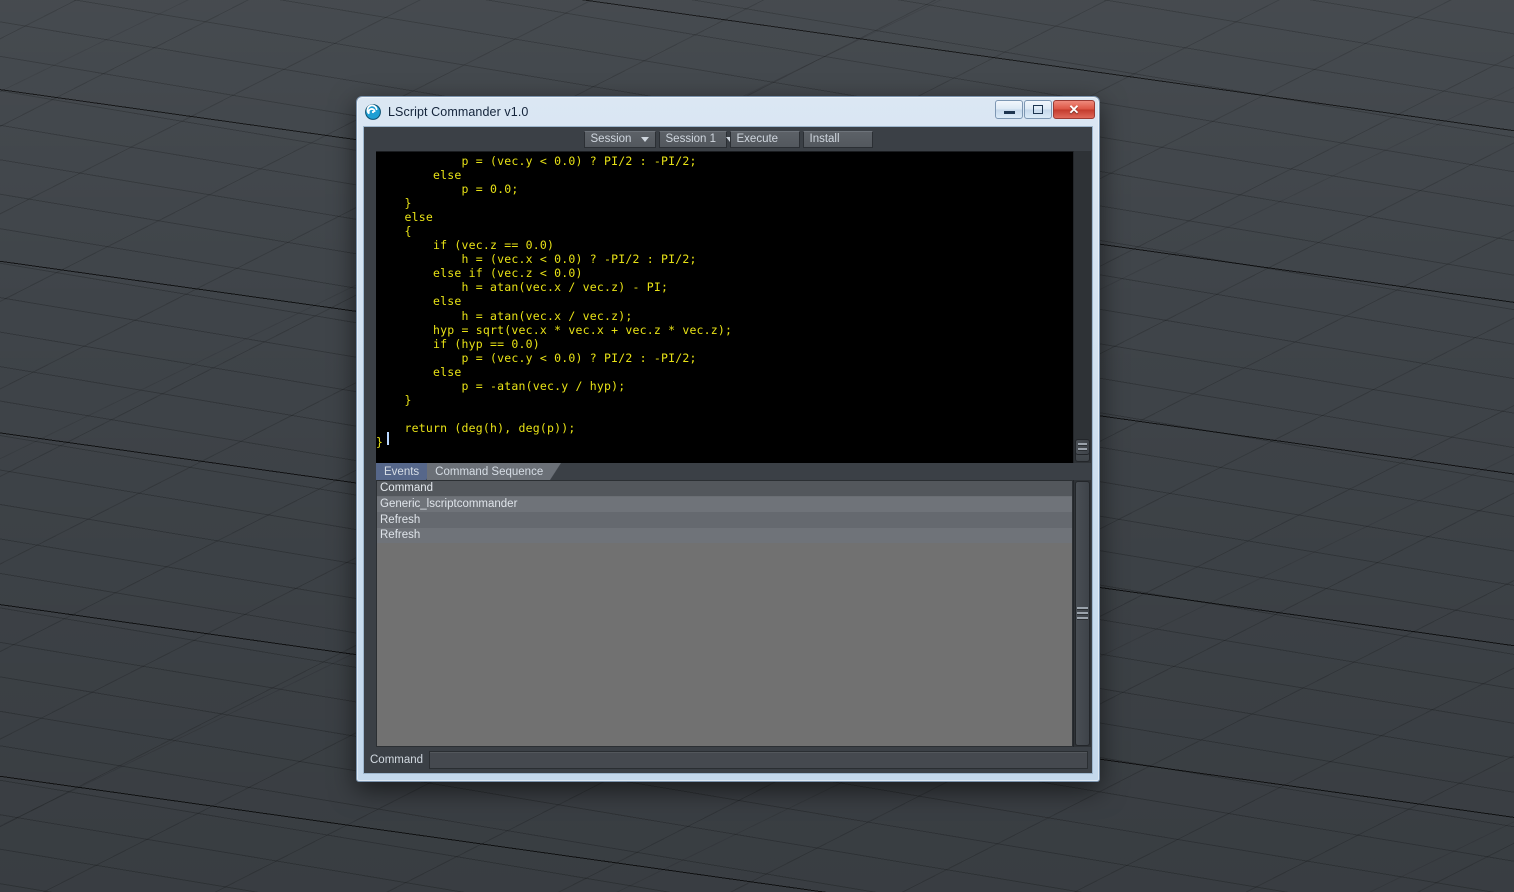 The height and width of the screenshot is (892, 1514). I want to click on minimize-icon, so click(1009, 112).